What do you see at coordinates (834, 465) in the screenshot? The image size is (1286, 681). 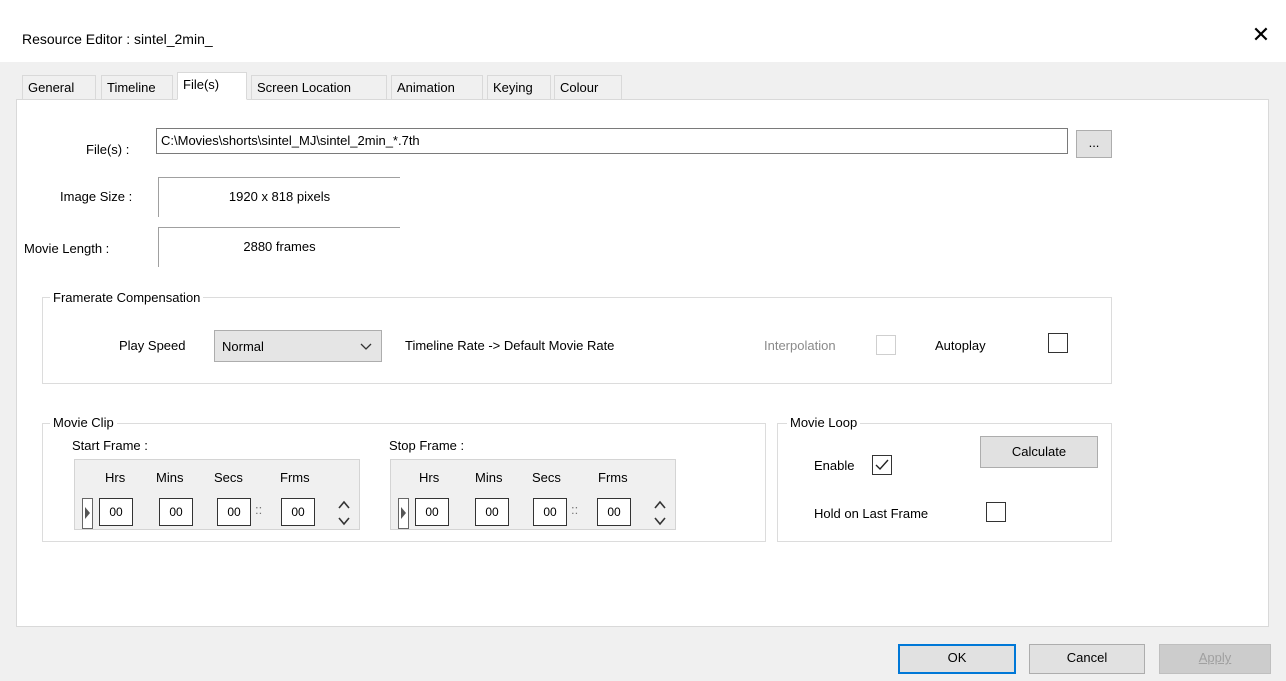 I see `enable-label: Enable` at bounding box center [834, 465].